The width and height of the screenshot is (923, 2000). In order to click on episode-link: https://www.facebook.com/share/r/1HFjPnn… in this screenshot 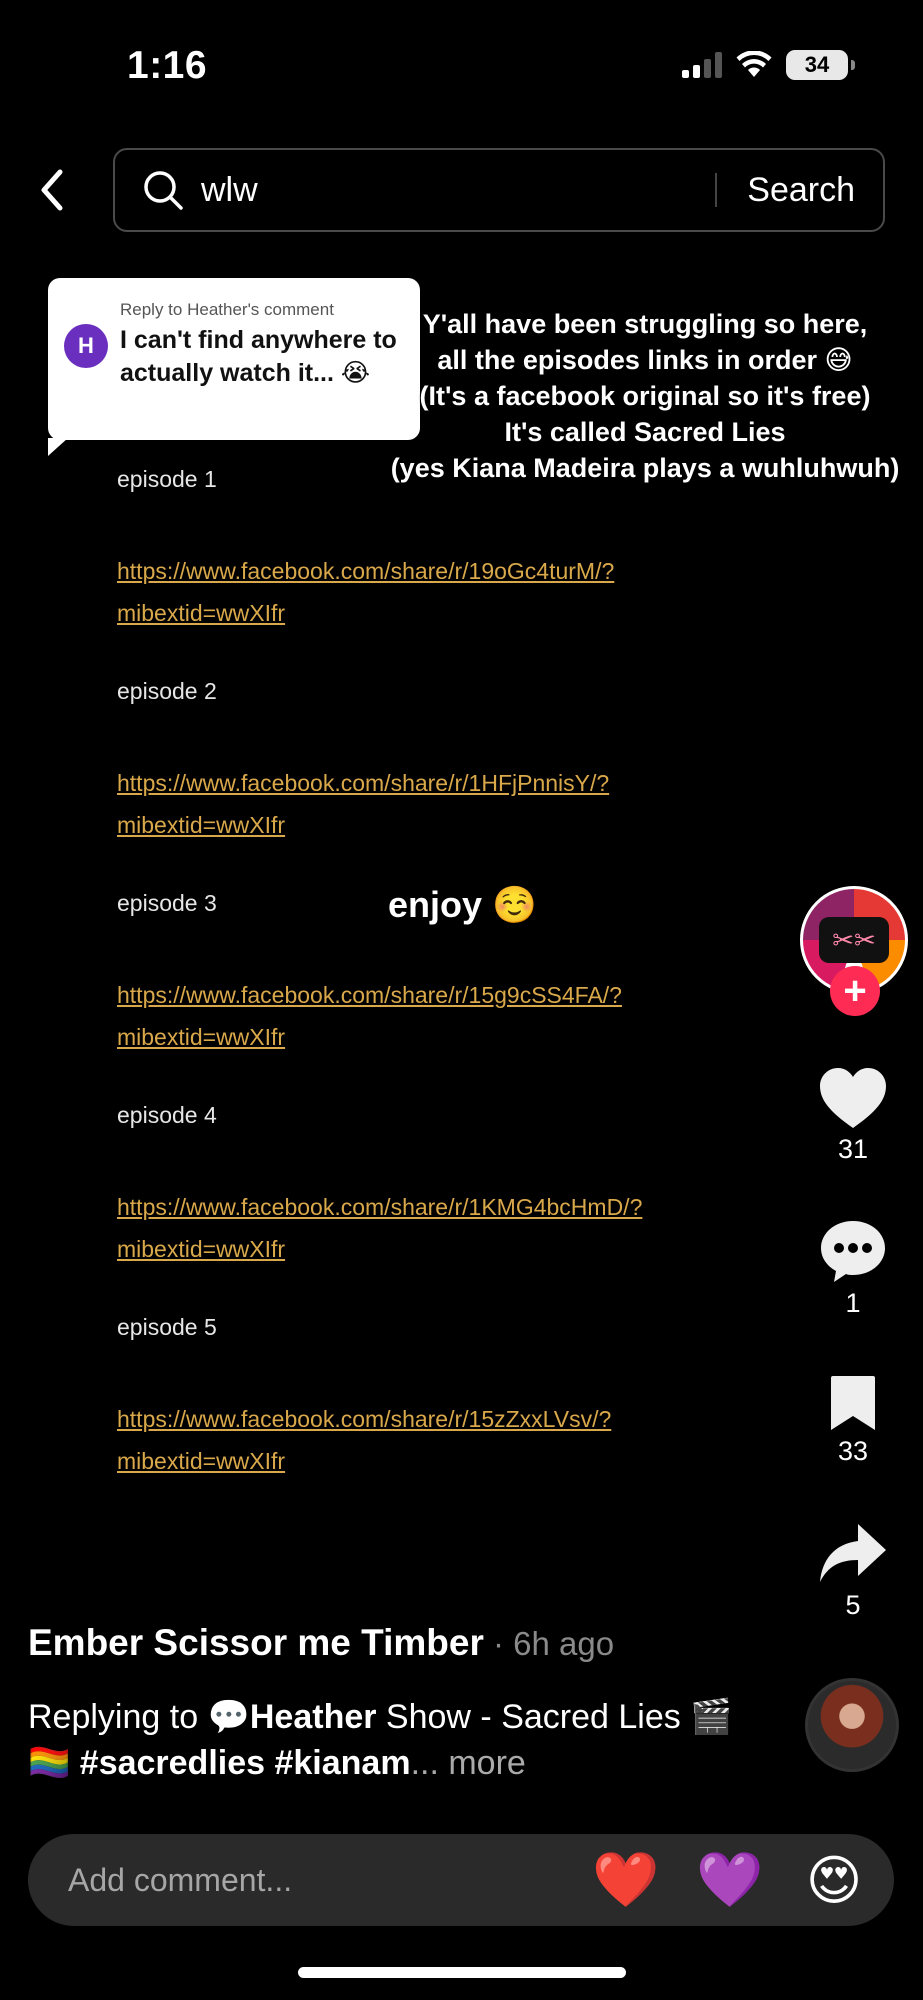, I will do `click(437, 804)`.